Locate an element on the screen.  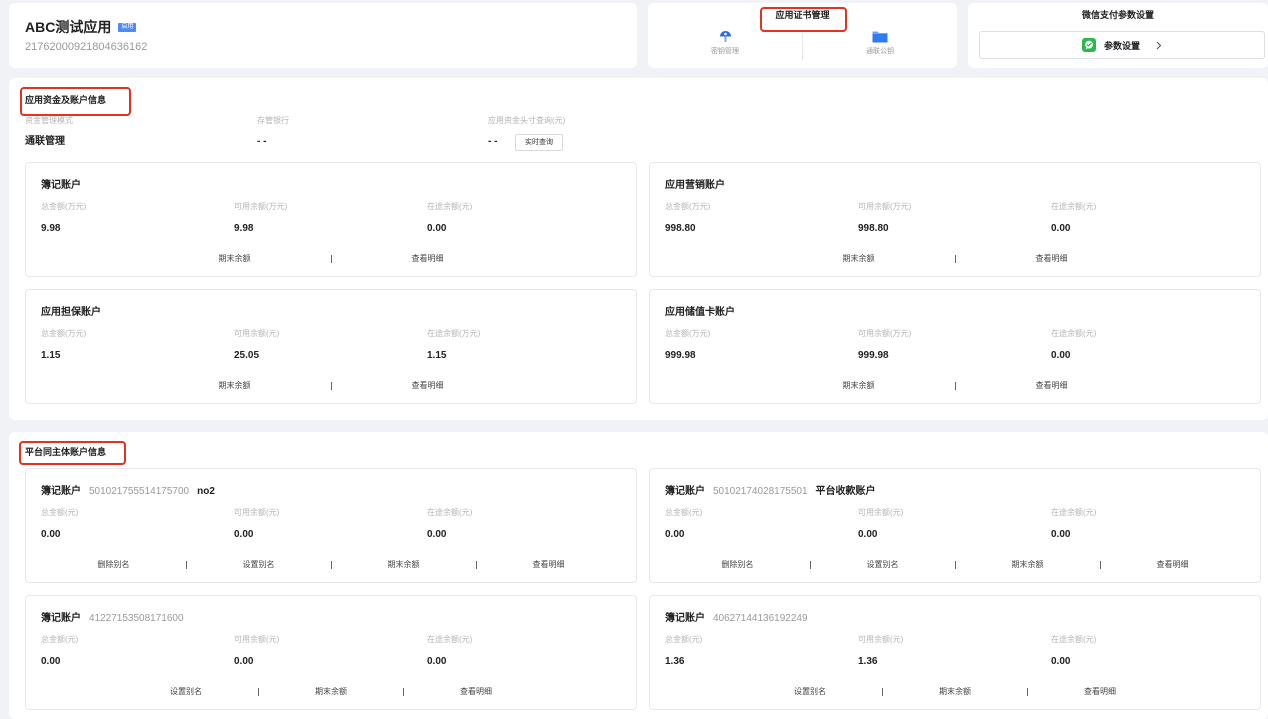
status-badge: 启用 is located at coordinates (127, 27).